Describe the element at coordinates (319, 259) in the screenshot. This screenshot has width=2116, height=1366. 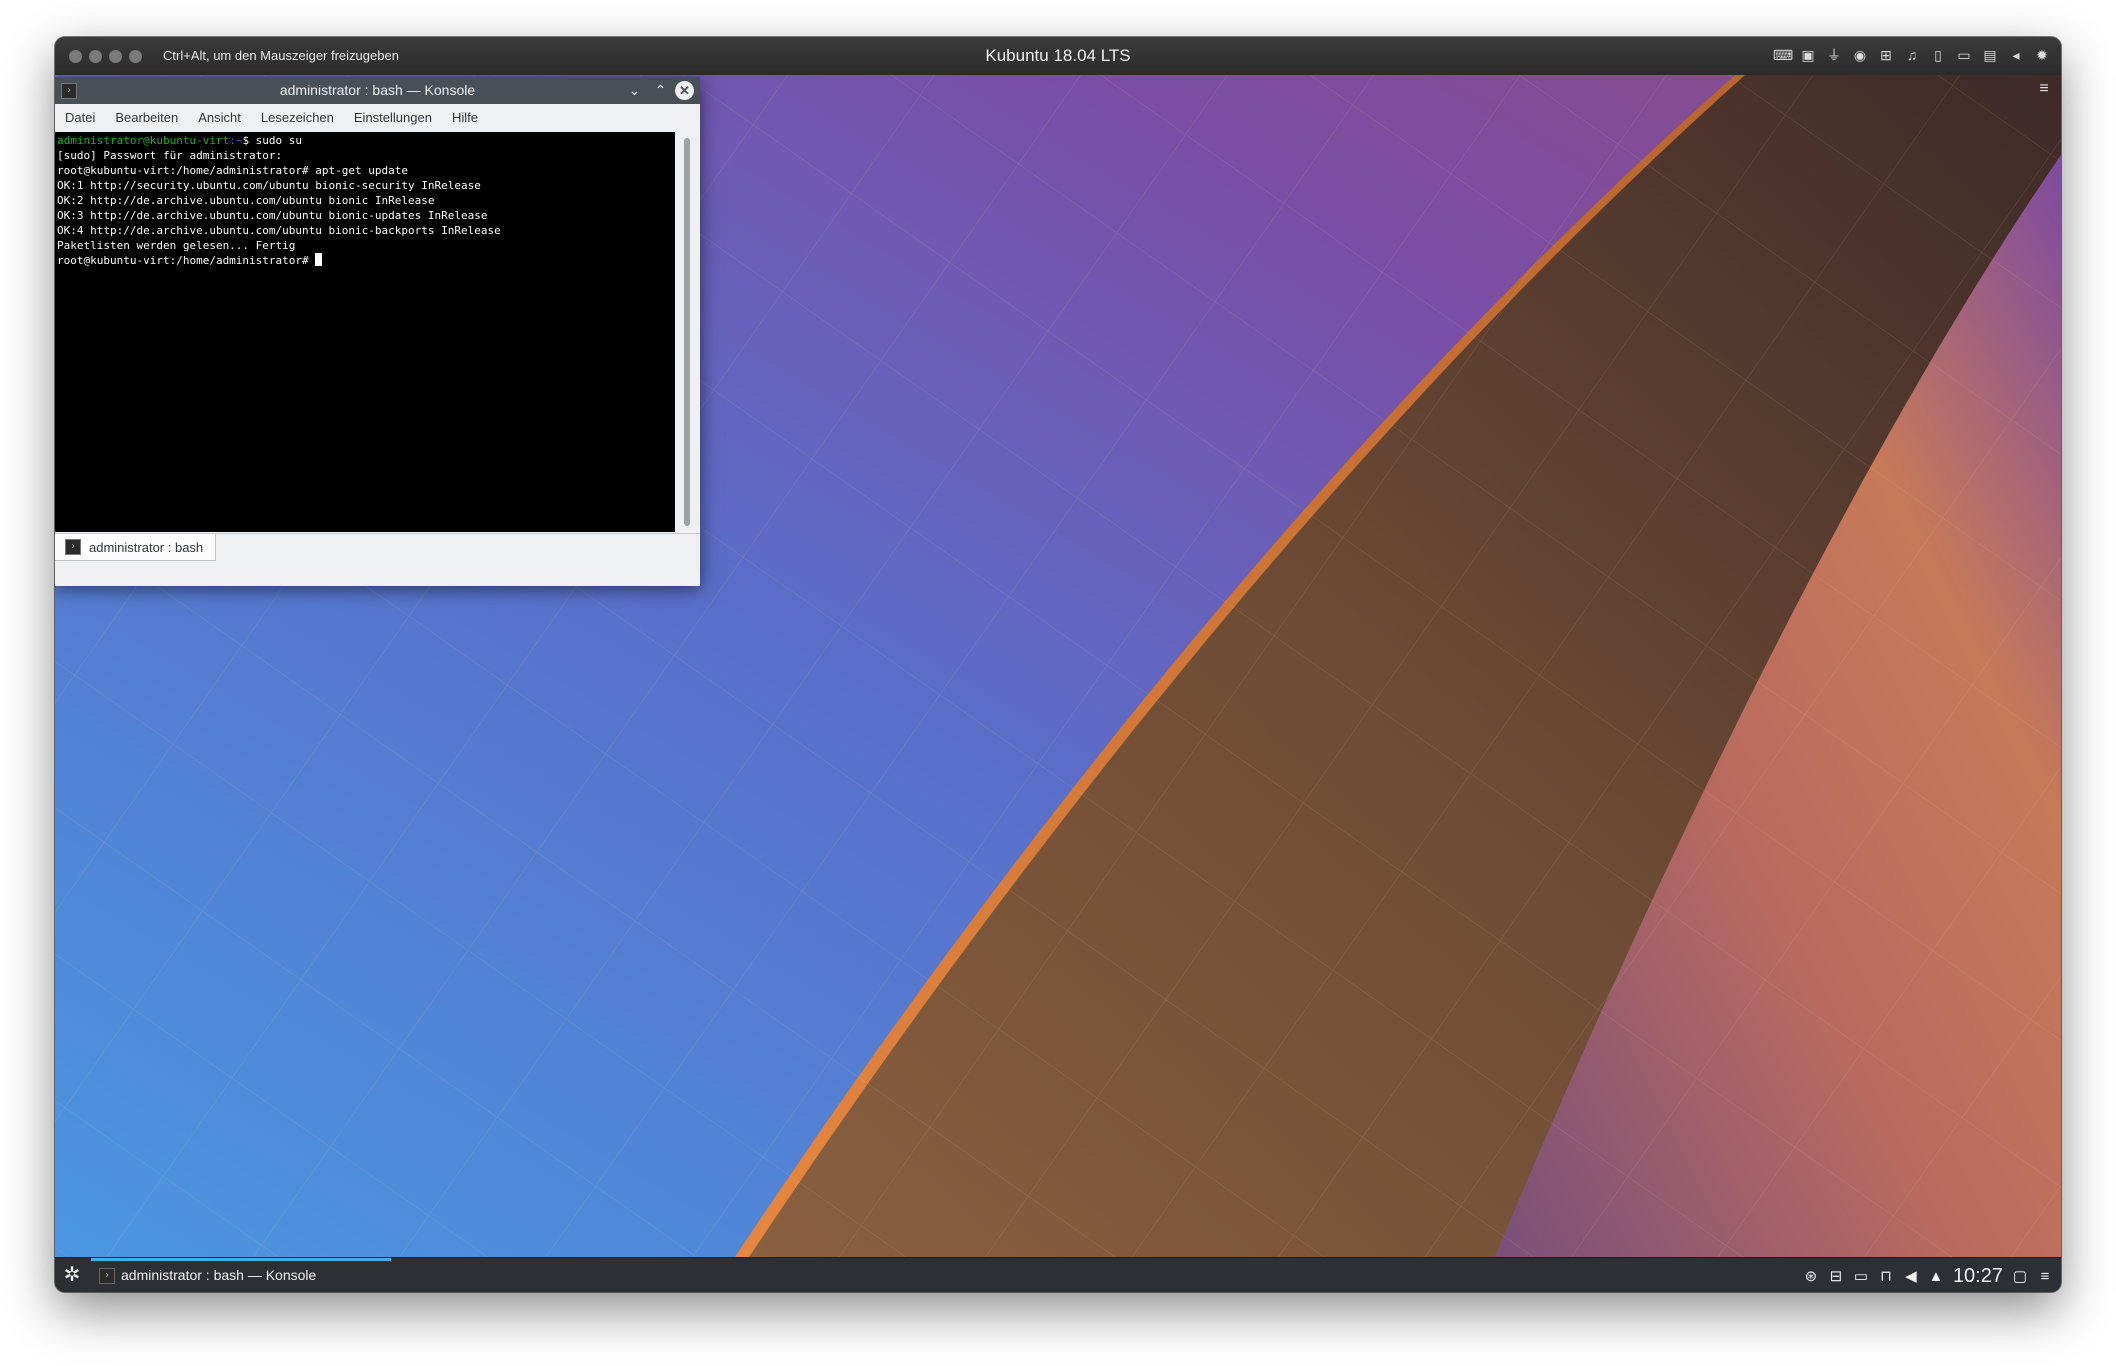
I see `text-cursor` at that location.